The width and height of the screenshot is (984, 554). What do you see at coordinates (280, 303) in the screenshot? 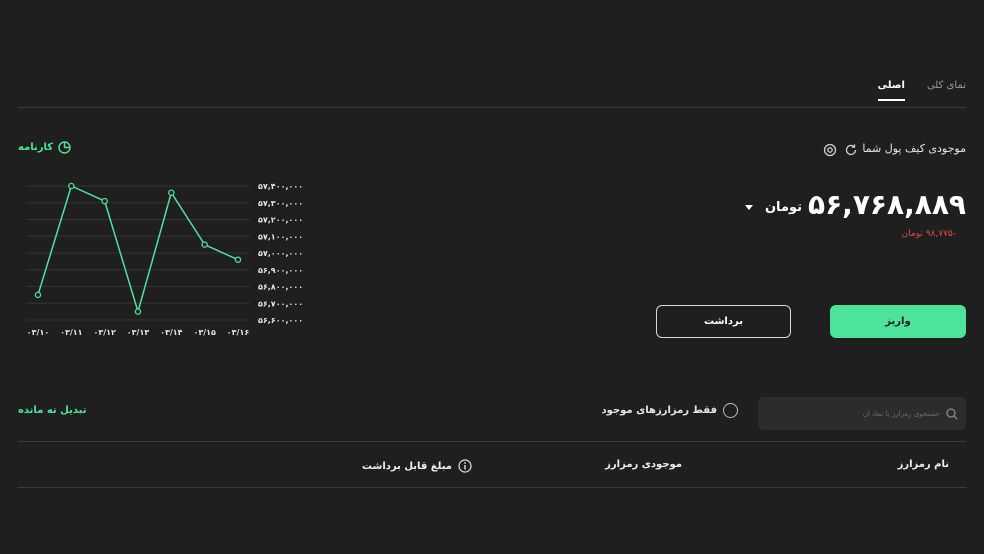
I see `y-tick-label: ۵۶,۷۰۰,۰۰۰` at bounding box center [280, 303].